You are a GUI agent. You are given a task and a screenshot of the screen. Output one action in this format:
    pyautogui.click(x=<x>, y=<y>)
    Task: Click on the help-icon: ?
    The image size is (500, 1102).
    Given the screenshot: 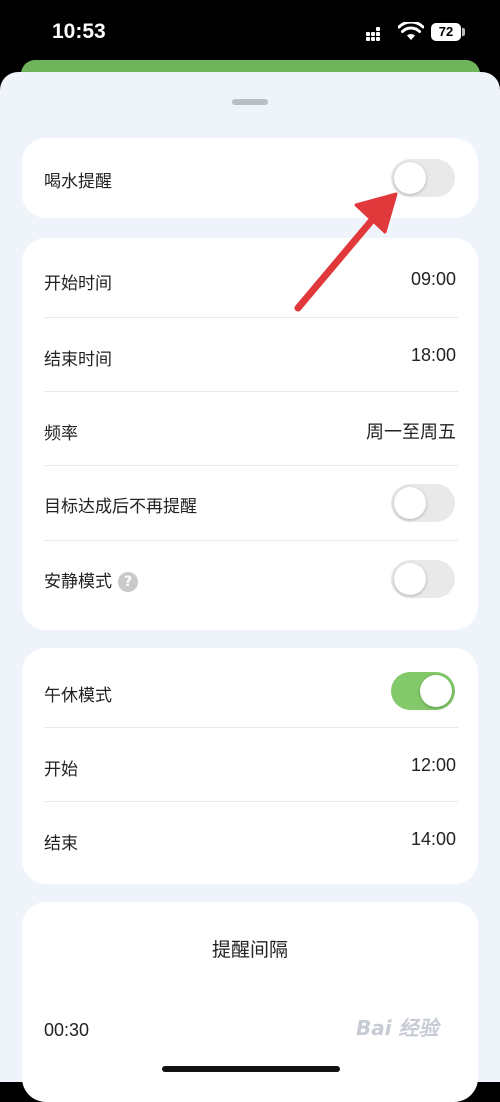 What is the action you would take?
    pyautogui.click(x=128, y=582)
    